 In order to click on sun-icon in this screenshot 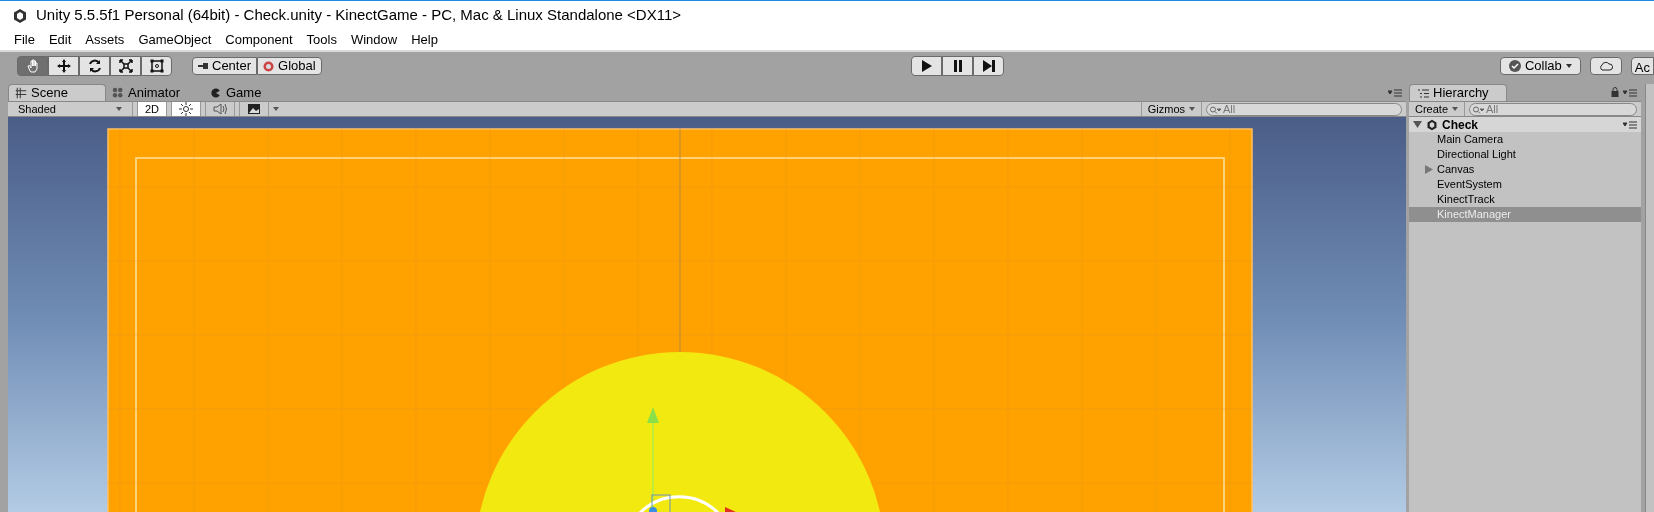, I will do `click(186, 109)`.